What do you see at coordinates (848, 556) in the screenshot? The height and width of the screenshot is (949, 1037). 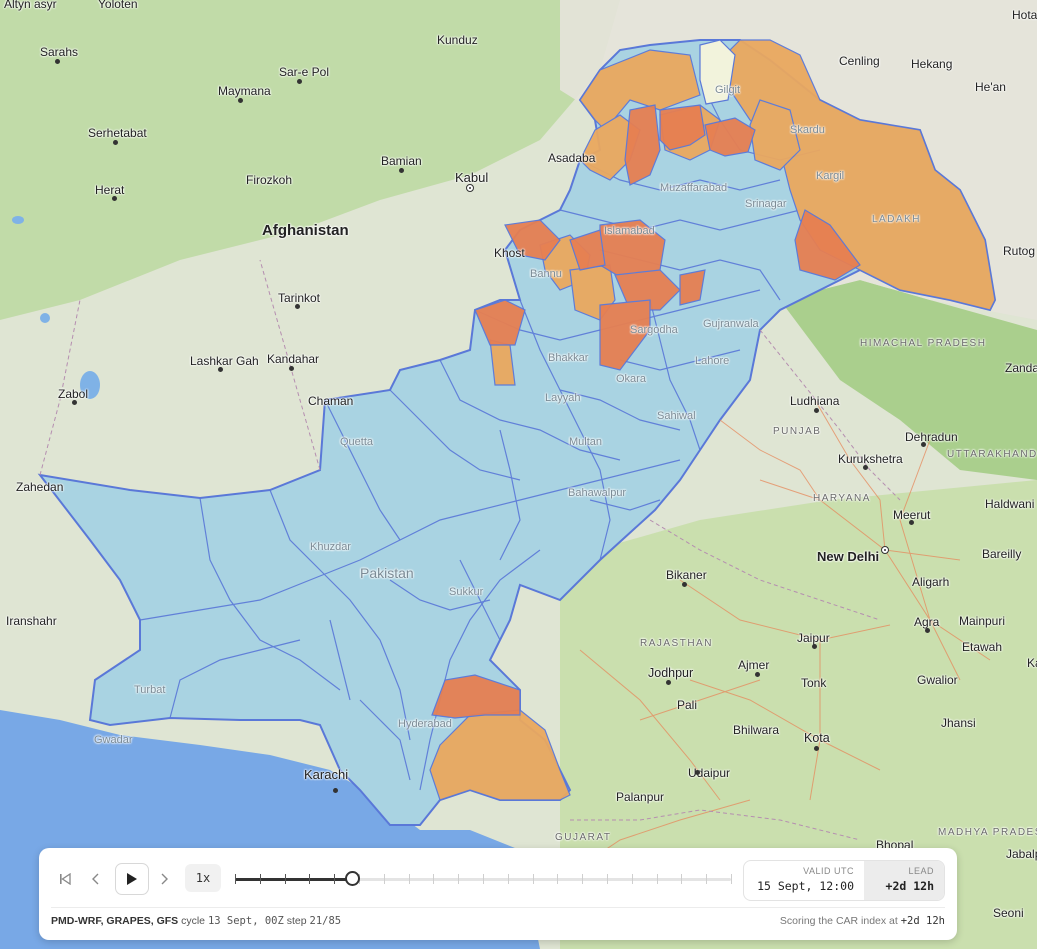 I see `capital-label-new-delhi: New Delhi` at bounding box center [848, 556].